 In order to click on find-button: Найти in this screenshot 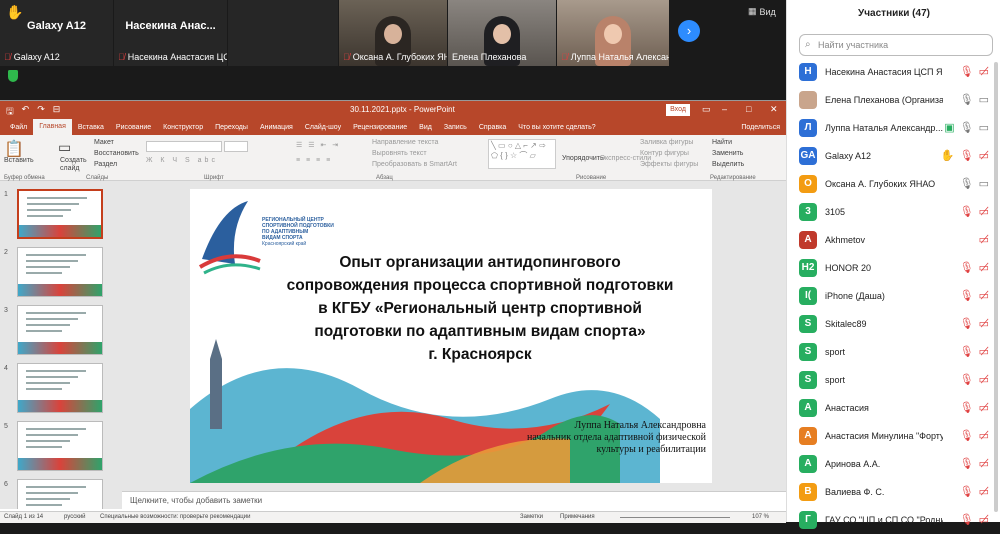, I will do `click(722, 142)`.